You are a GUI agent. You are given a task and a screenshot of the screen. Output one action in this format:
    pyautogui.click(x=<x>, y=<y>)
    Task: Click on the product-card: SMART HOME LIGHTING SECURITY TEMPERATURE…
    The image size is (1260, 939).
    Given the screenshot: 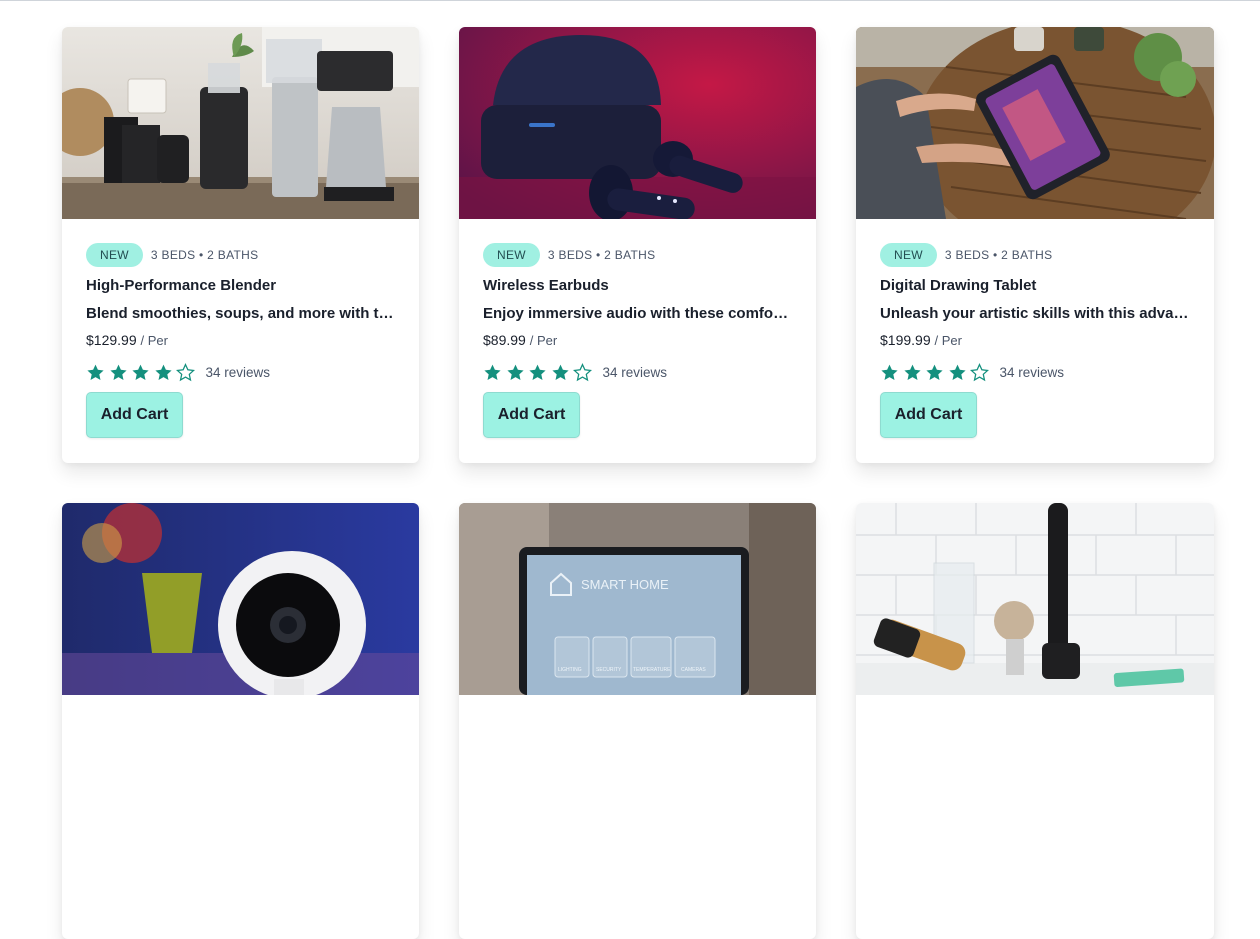 What is the action you would take?
    pyautogui.click(x=637, y=721)
    